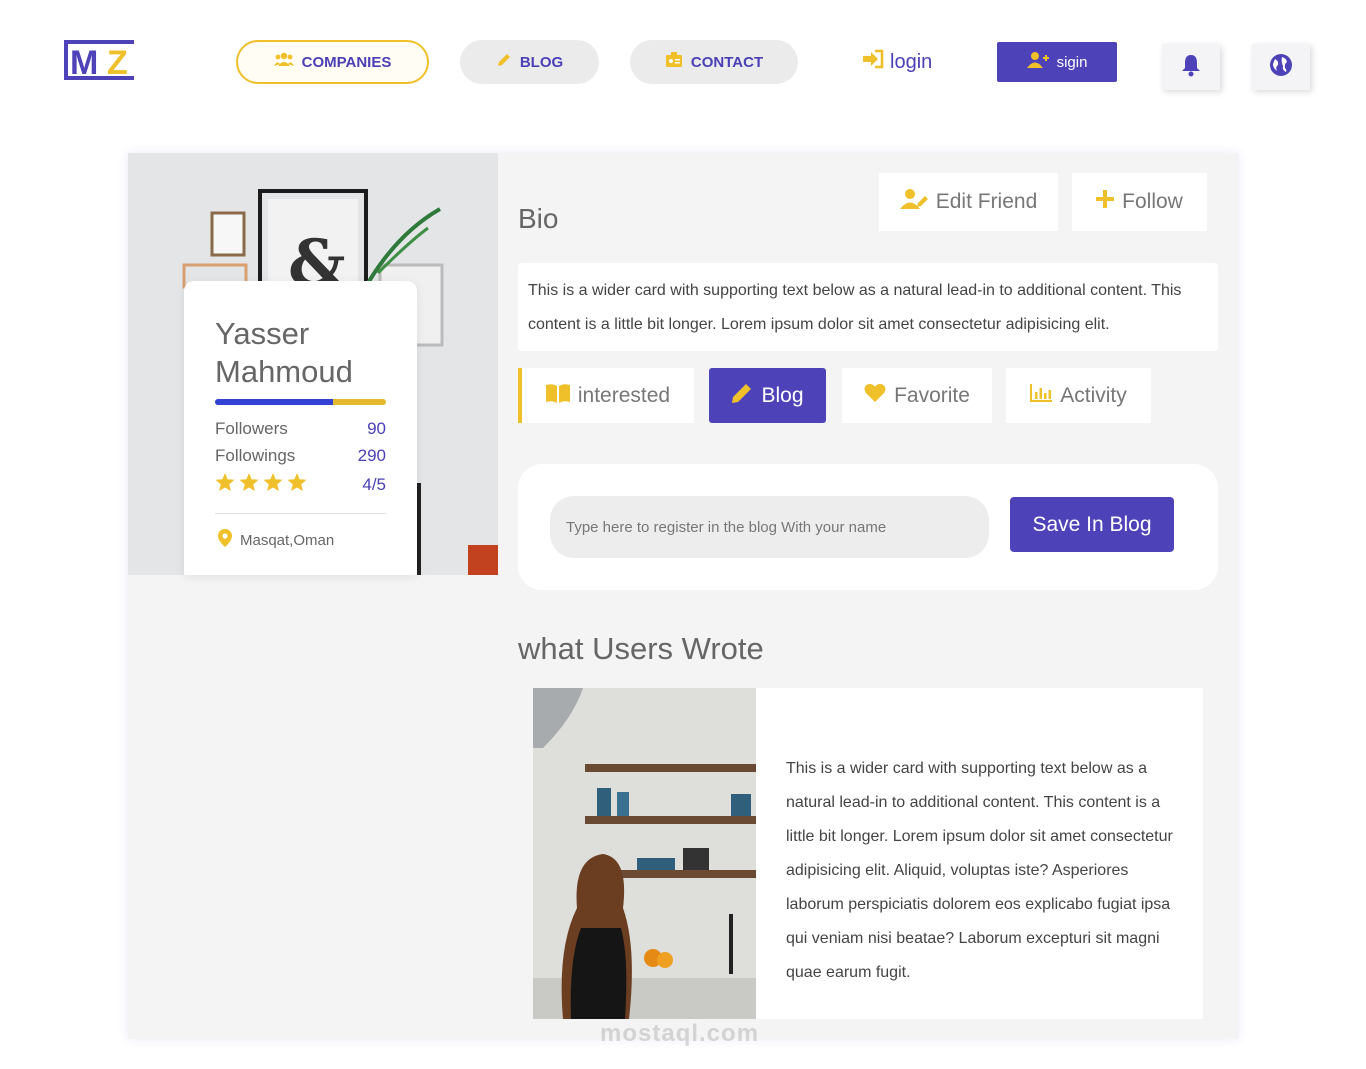  I want to click on followers-row: Followers 90, so click(300, 429).